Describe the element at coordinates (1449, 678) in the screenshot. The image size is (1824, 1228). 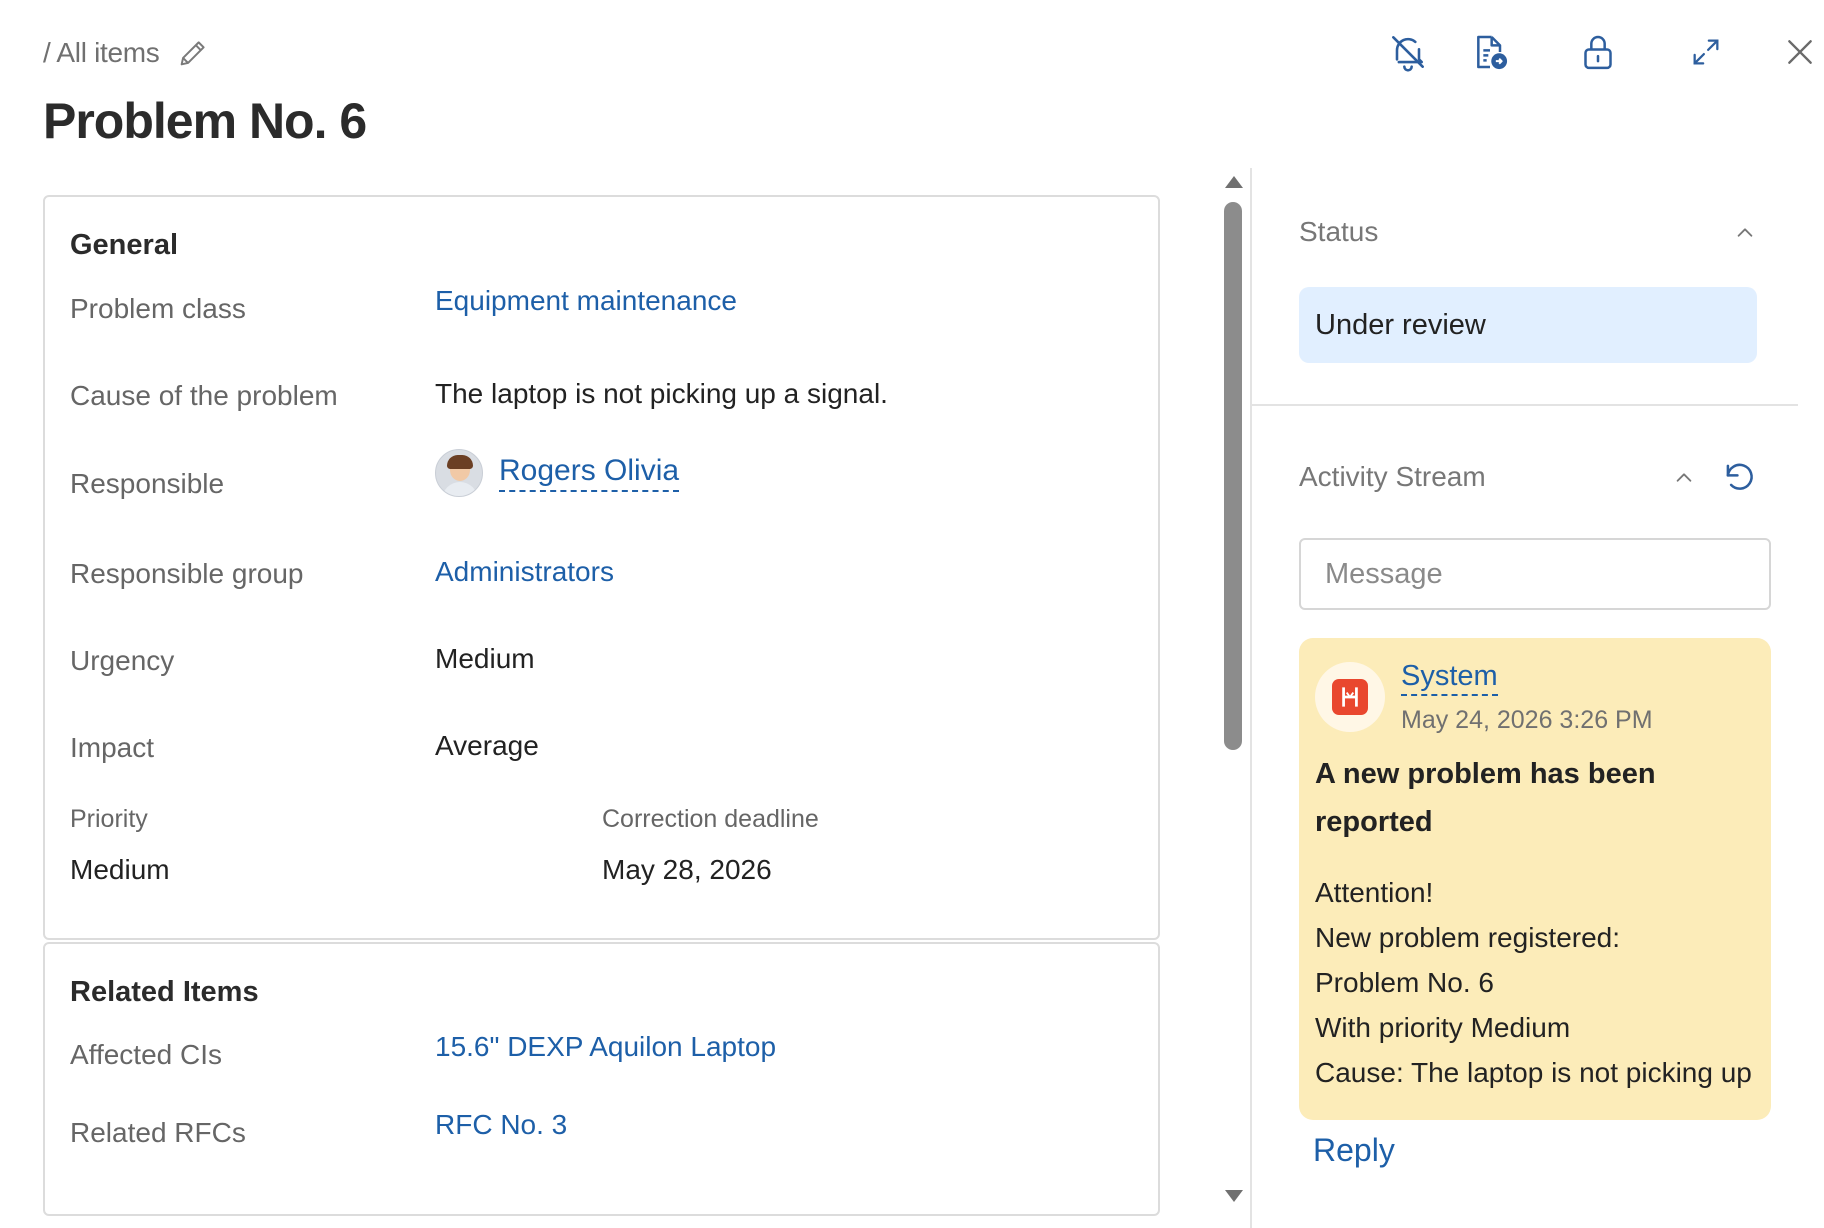
I see `activity-author-link: System` at that location.